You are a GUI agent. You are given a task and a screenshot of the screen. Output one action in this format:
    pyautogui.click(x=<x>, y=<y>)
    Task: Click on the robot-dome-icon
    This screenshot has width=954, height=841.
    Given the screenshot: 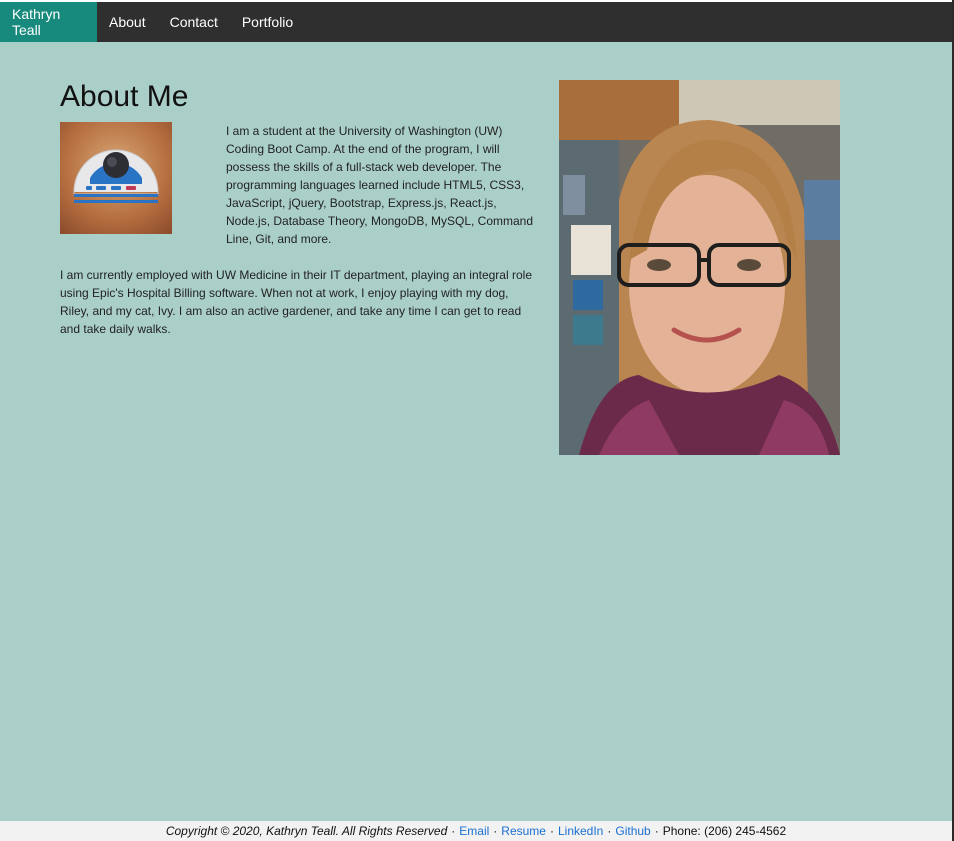 What is the action you would take?
    pyautogui.click(x=116, y=178)
    